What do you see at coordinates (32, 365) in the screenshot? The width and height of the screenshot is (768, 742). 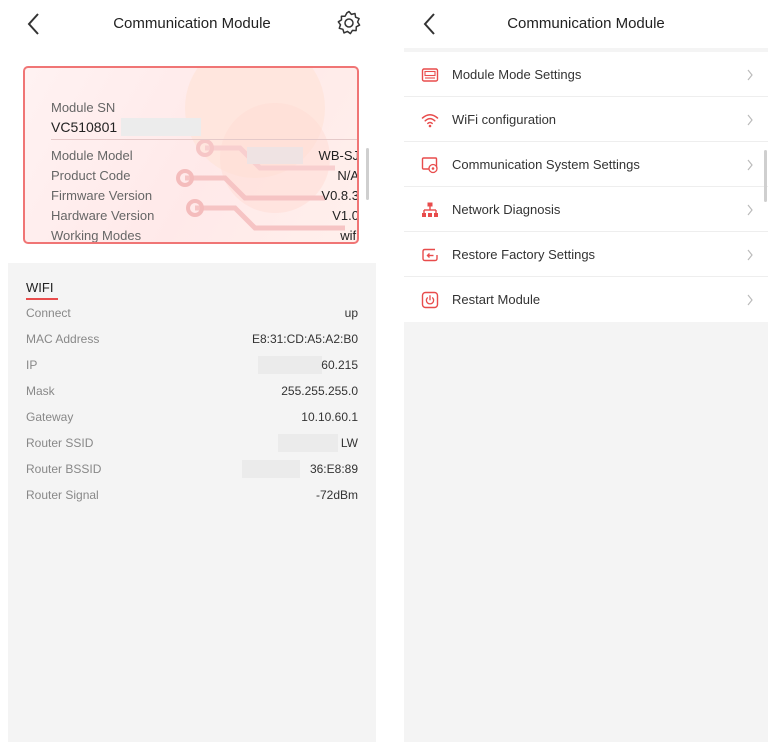 I see `wifi-label: IP` at bounding box center [32, 365].